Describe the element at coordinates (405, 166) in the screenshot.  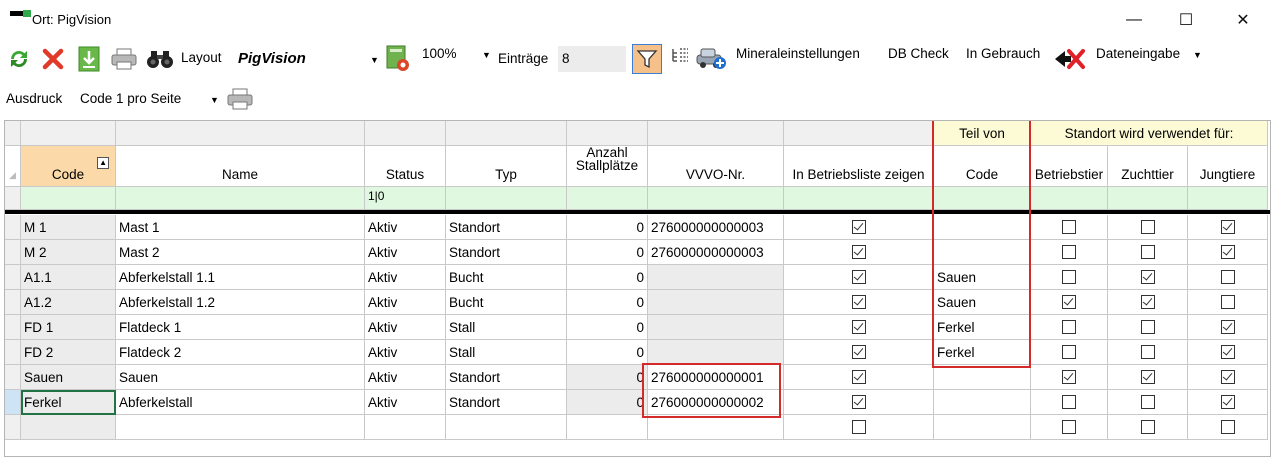
I see `column-header-status: Status` at that location.